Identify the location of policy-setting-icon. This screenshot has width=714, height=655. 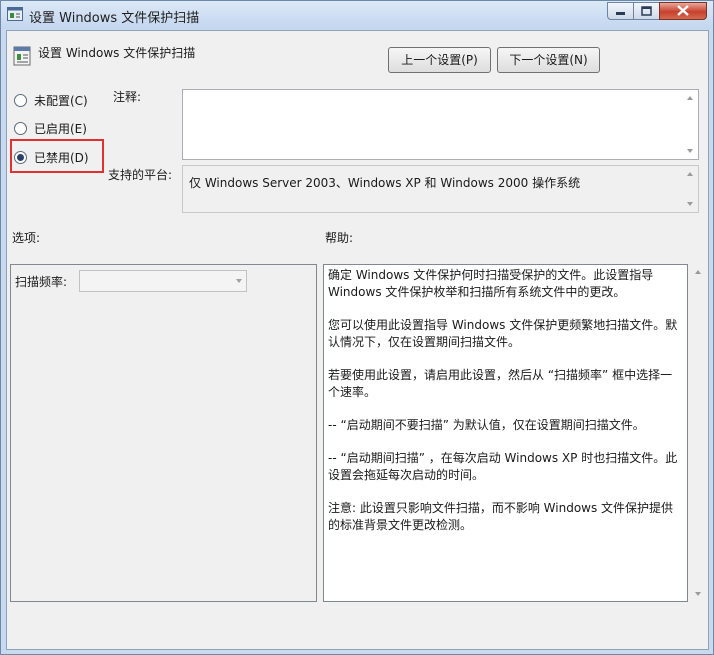
(15, 14).